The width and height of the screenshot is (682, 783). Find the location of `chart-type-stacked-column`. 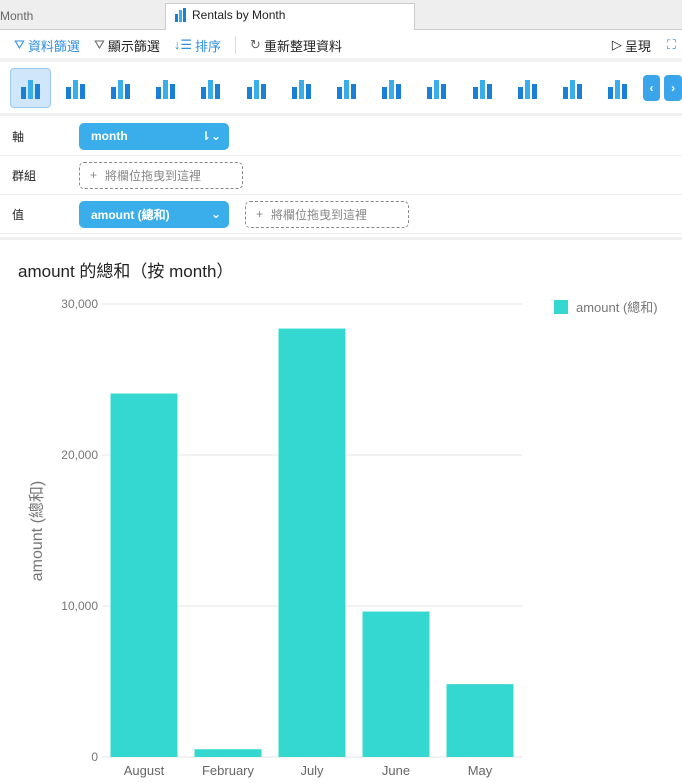

chart-type-stacked-column is located at coordinates (75, 88).